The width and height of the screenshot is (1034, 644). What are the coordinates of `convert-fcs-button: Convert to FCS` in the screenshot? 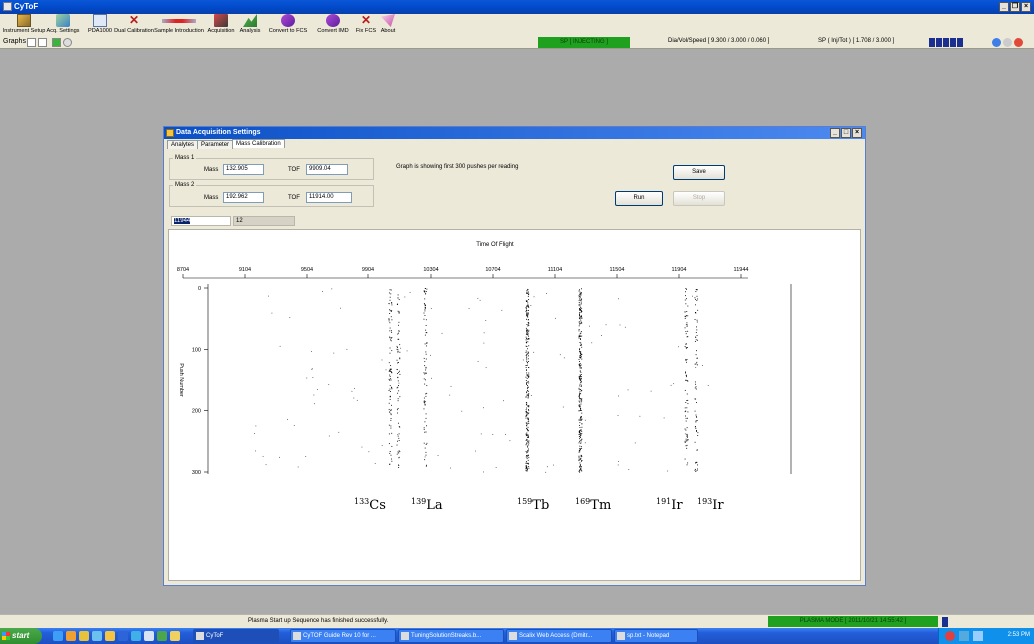 It's located at (288, 25).